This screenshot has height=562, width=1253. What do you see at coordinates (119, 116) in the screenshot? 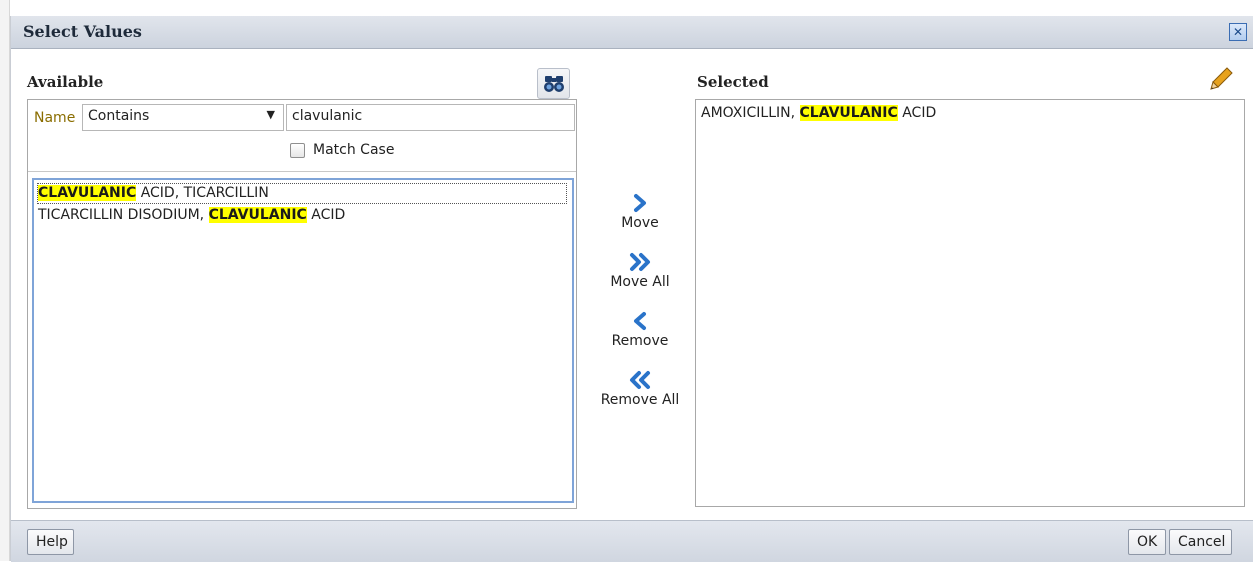
I see `operator-value: Contains` at bounding box center [119, 116].